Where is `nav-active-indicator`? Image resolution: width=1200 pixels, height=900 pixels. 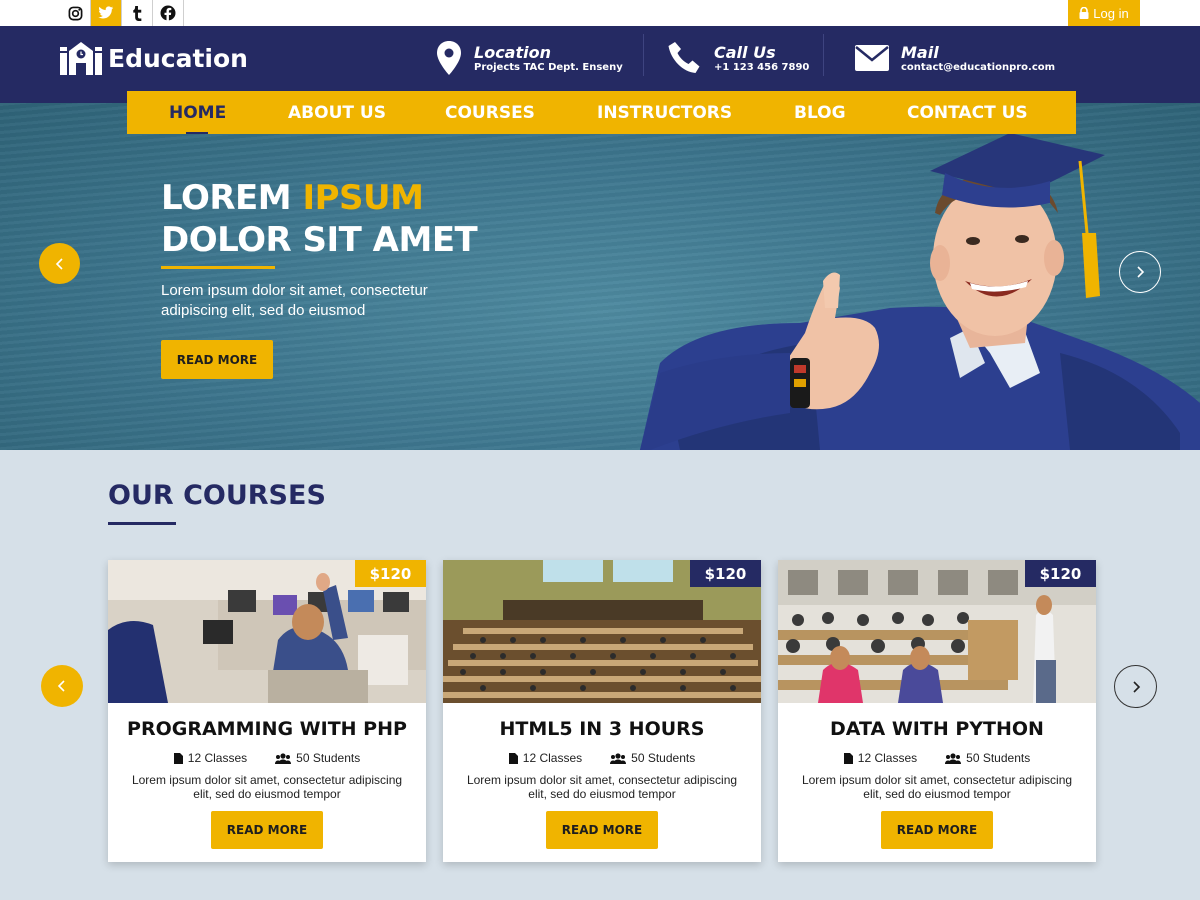 nav-active-indicator is located at coordinates (197, 133).